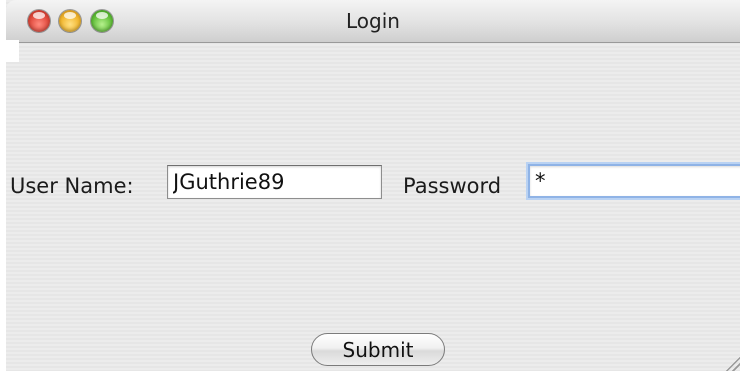 The image size is (740, 371). I want to click on title-bar: Login, so click(373, 21).